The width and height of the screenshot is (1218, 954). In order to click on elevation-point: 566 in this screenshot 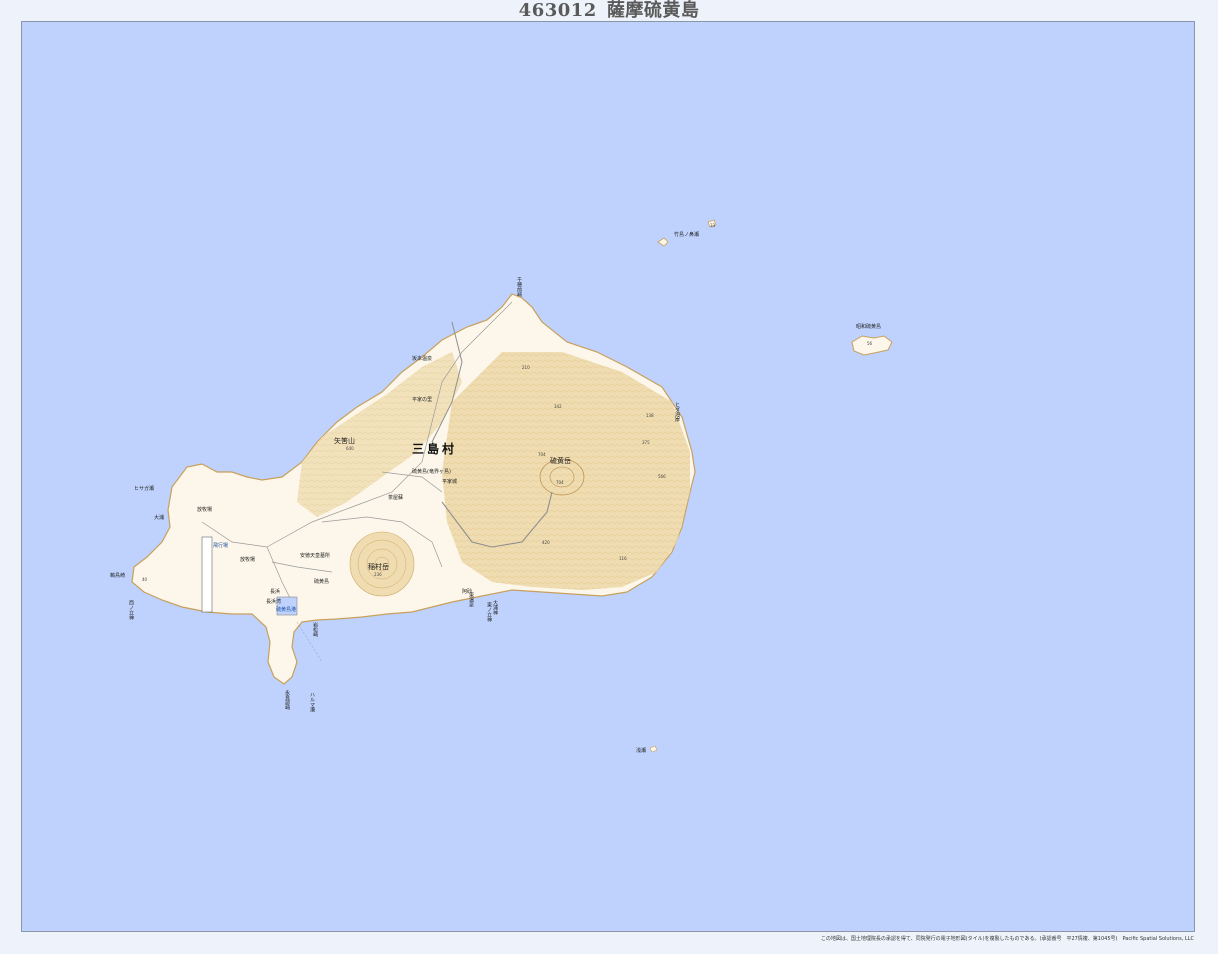, I will do `click(662, 476)`.